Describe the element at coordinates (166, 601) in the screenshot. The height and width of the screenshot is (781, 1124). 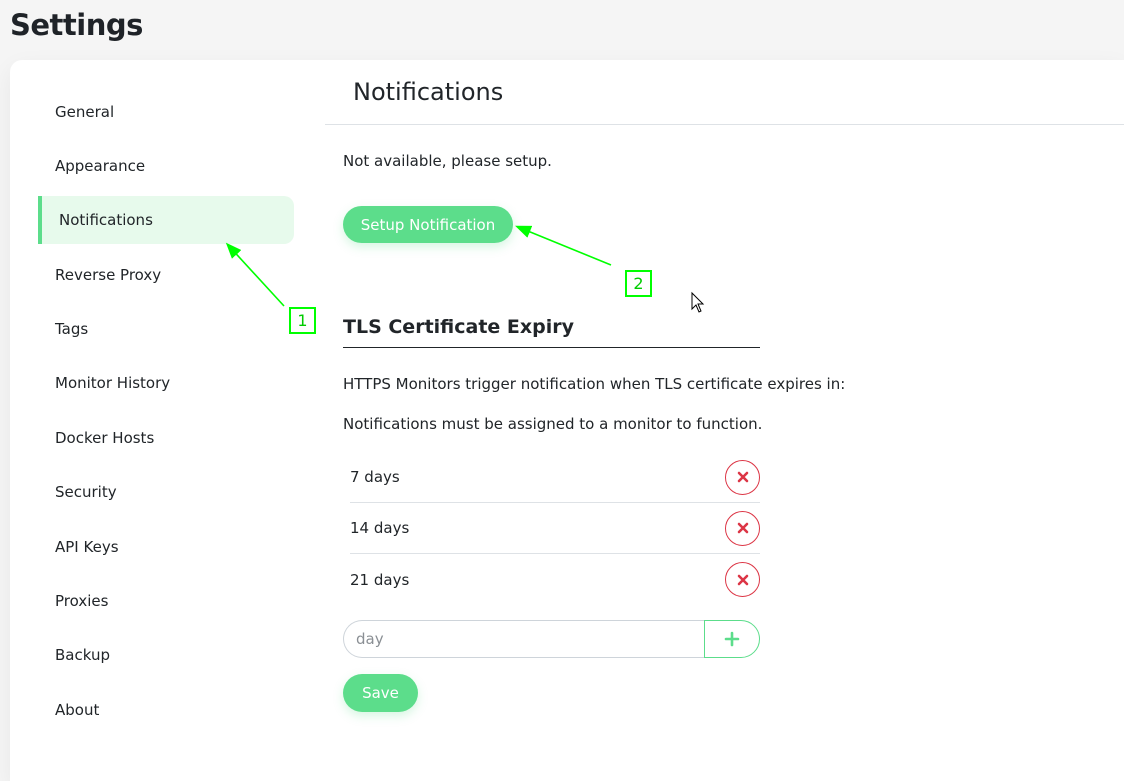
I see `sidebar-item-proxies: Proxies` at that location.